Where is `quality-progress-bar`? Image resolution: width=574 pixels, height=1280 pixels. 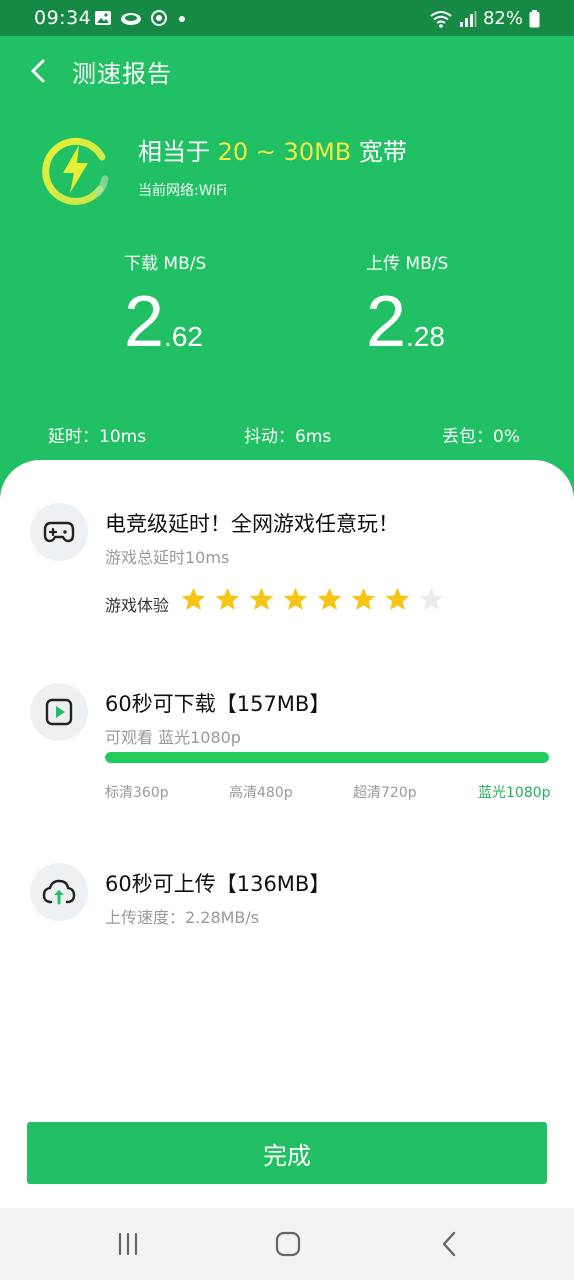
quality-progress-bar is located at coordinates (327, 757).